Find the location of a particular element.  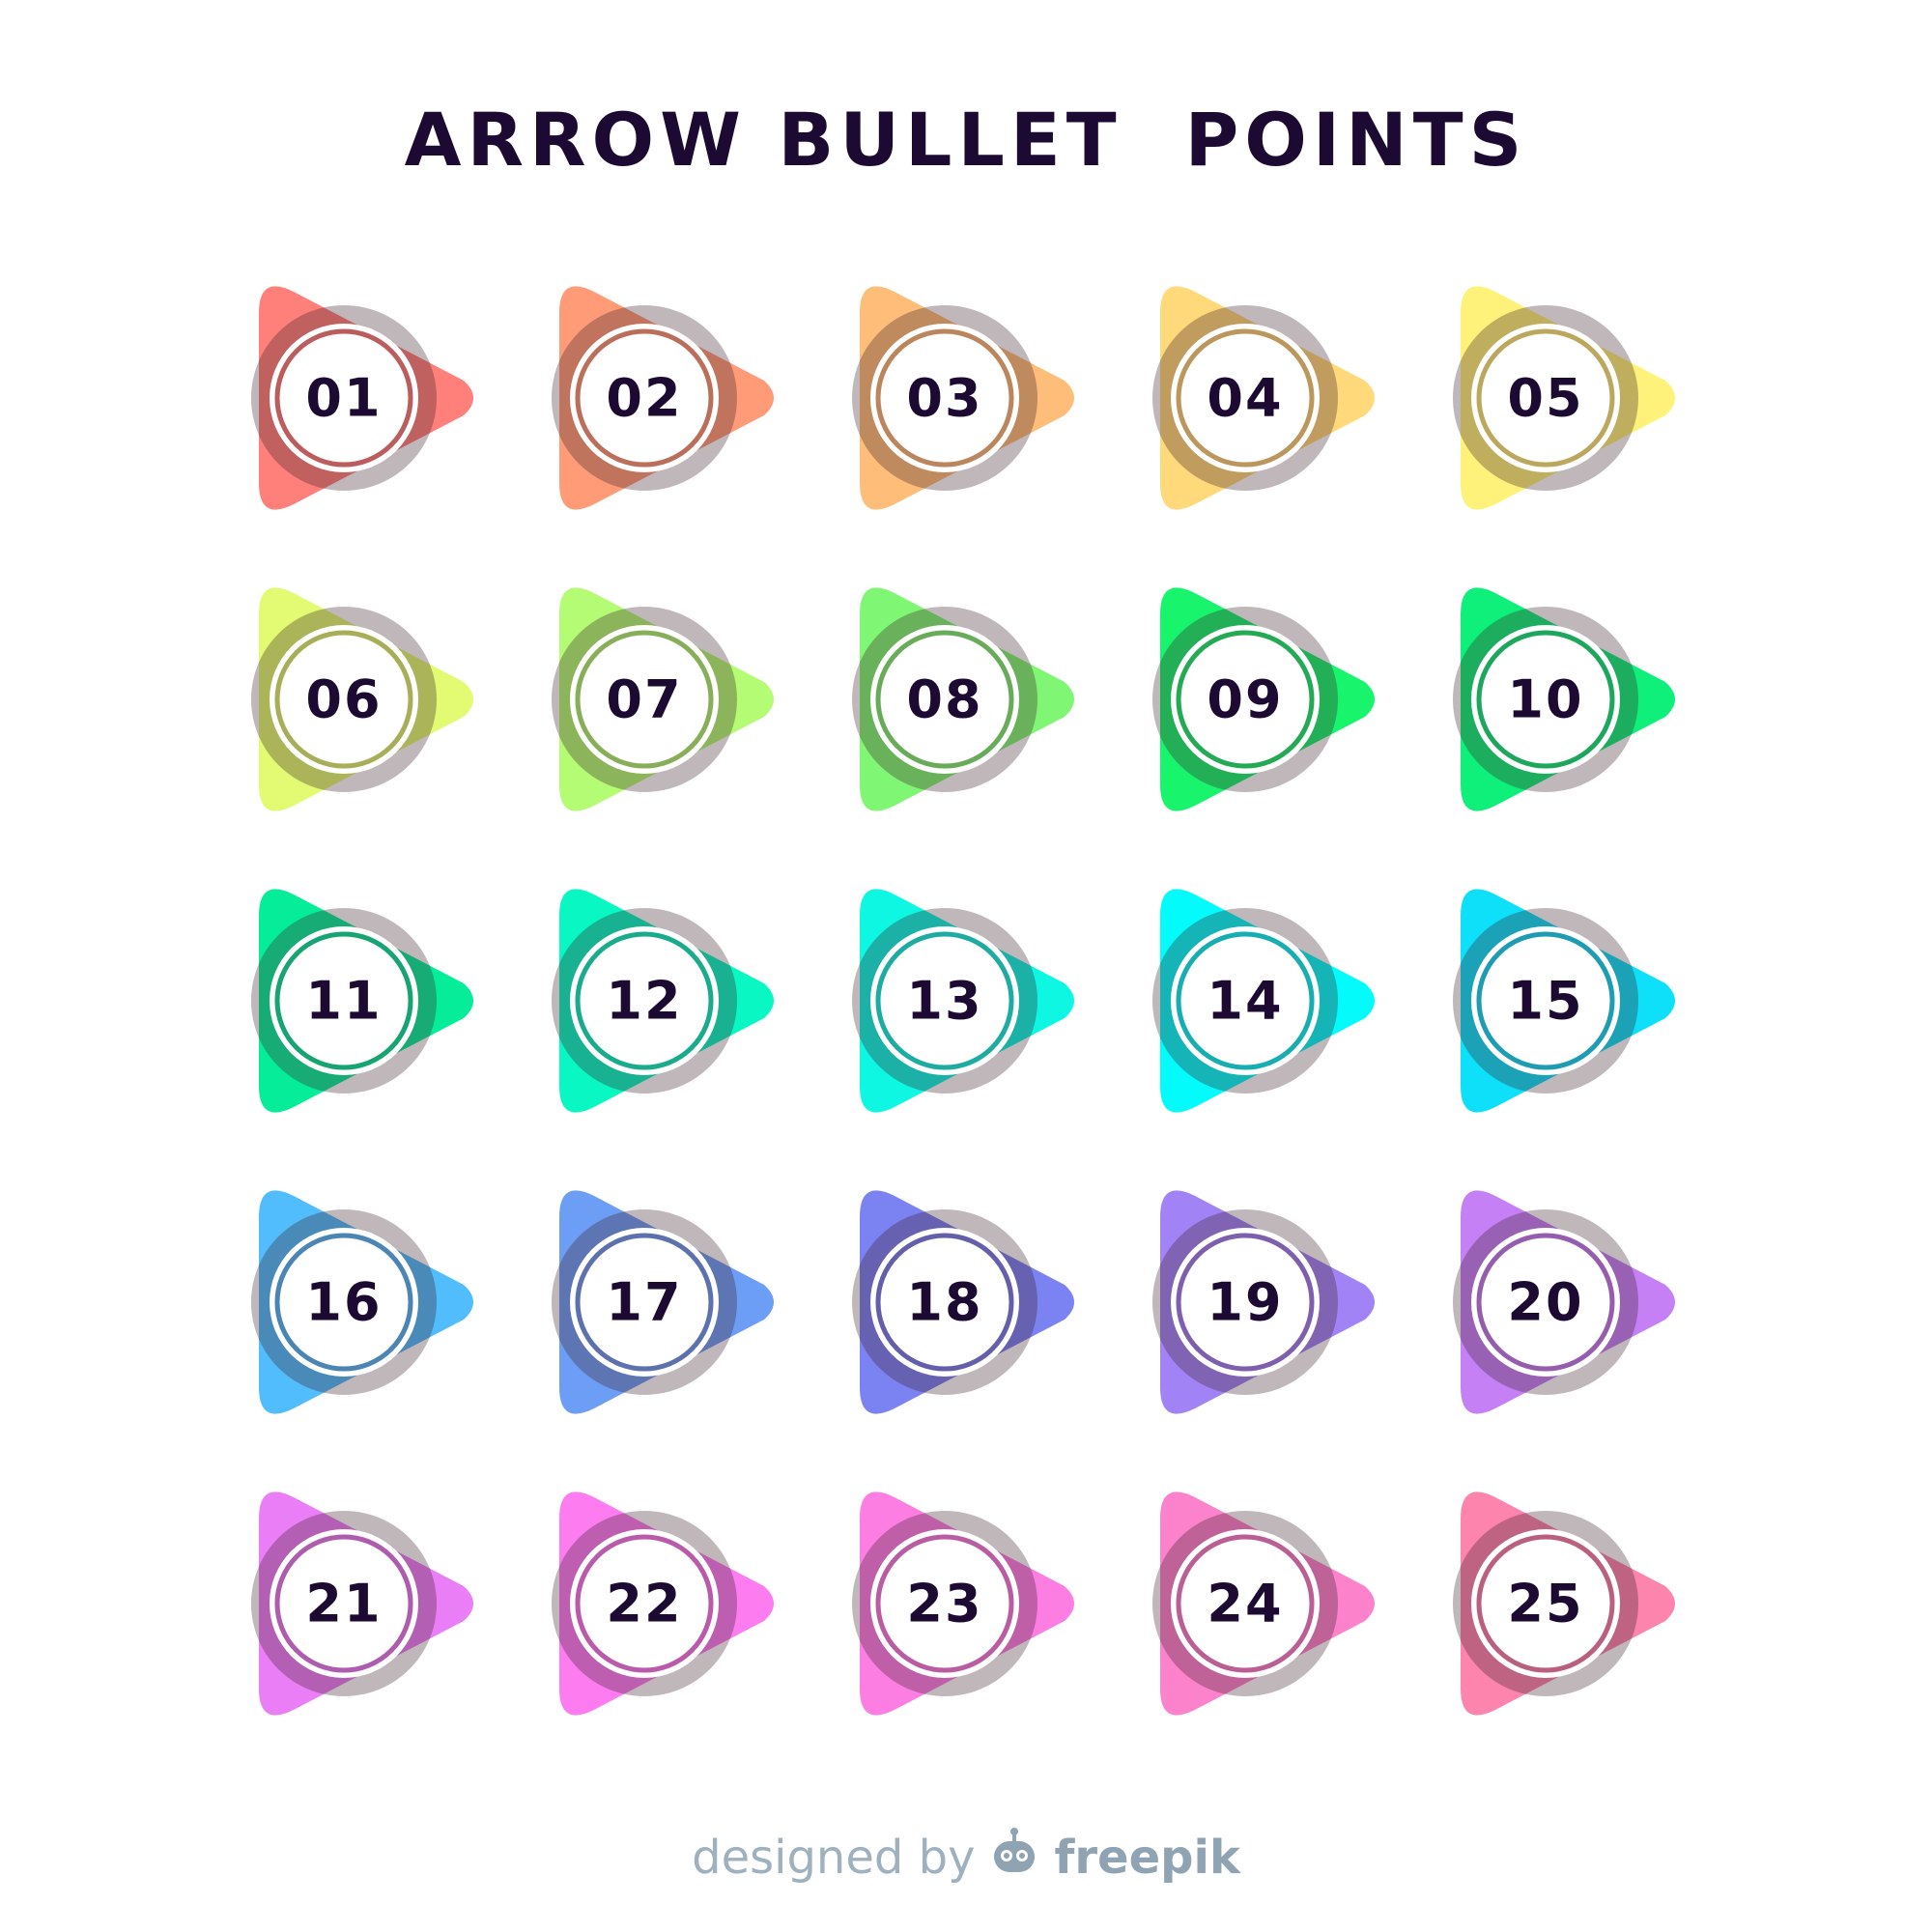

bullet-number: 04 is located at coordinates (1245, 398).